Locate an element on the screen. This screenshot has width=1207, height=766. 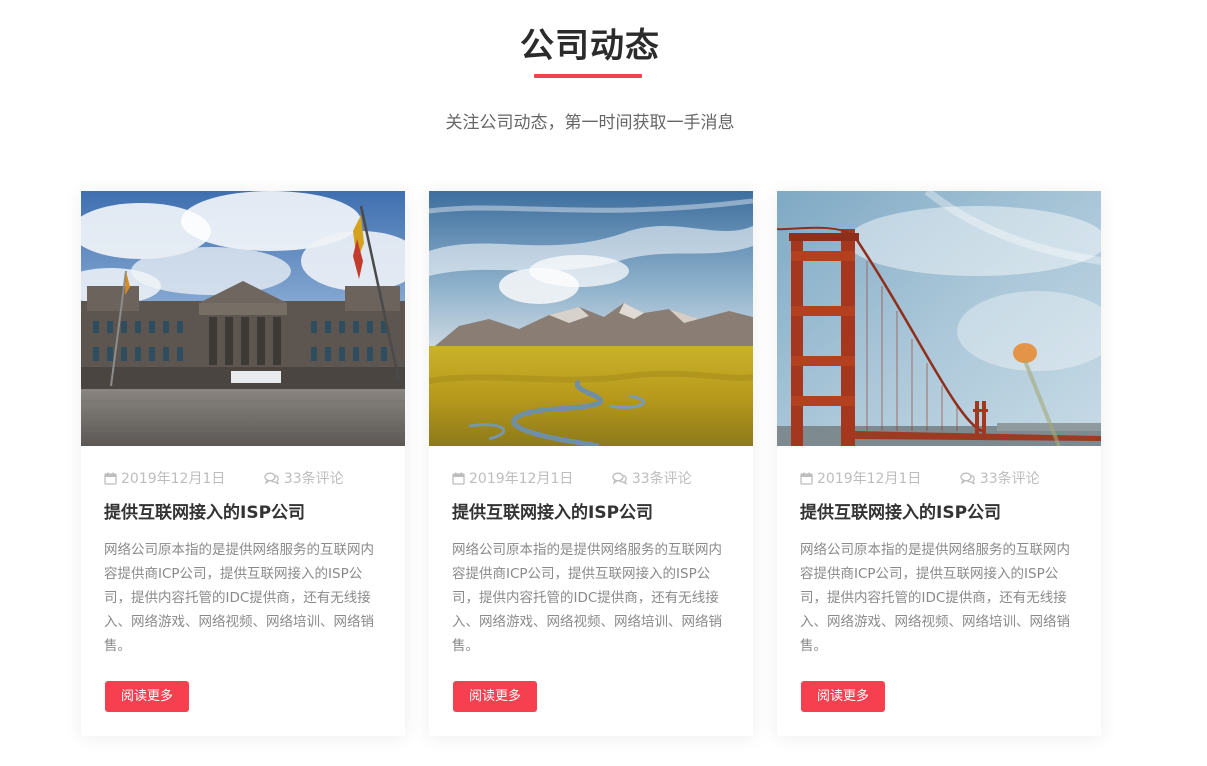
golden-gate-bridge-photo is located at coordinates (939, 318).